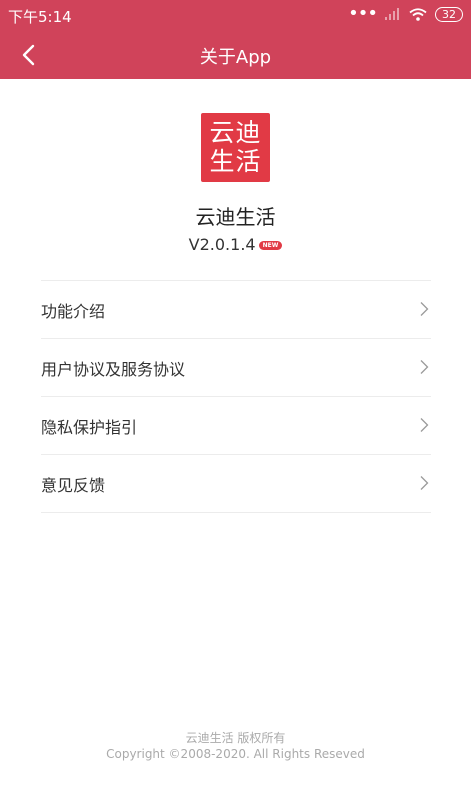 The width and height of the screenshot is (471, 791). I want to click on menu-item-label: 意见反馈, so click(73, 485).